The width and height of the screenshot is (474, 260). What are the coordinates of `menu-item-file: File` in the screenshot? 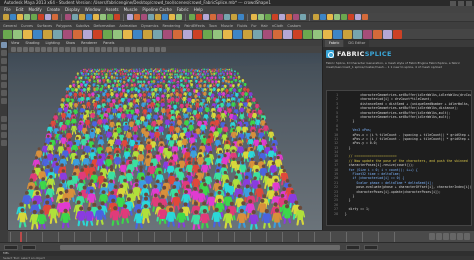 It's located at (7, 9).